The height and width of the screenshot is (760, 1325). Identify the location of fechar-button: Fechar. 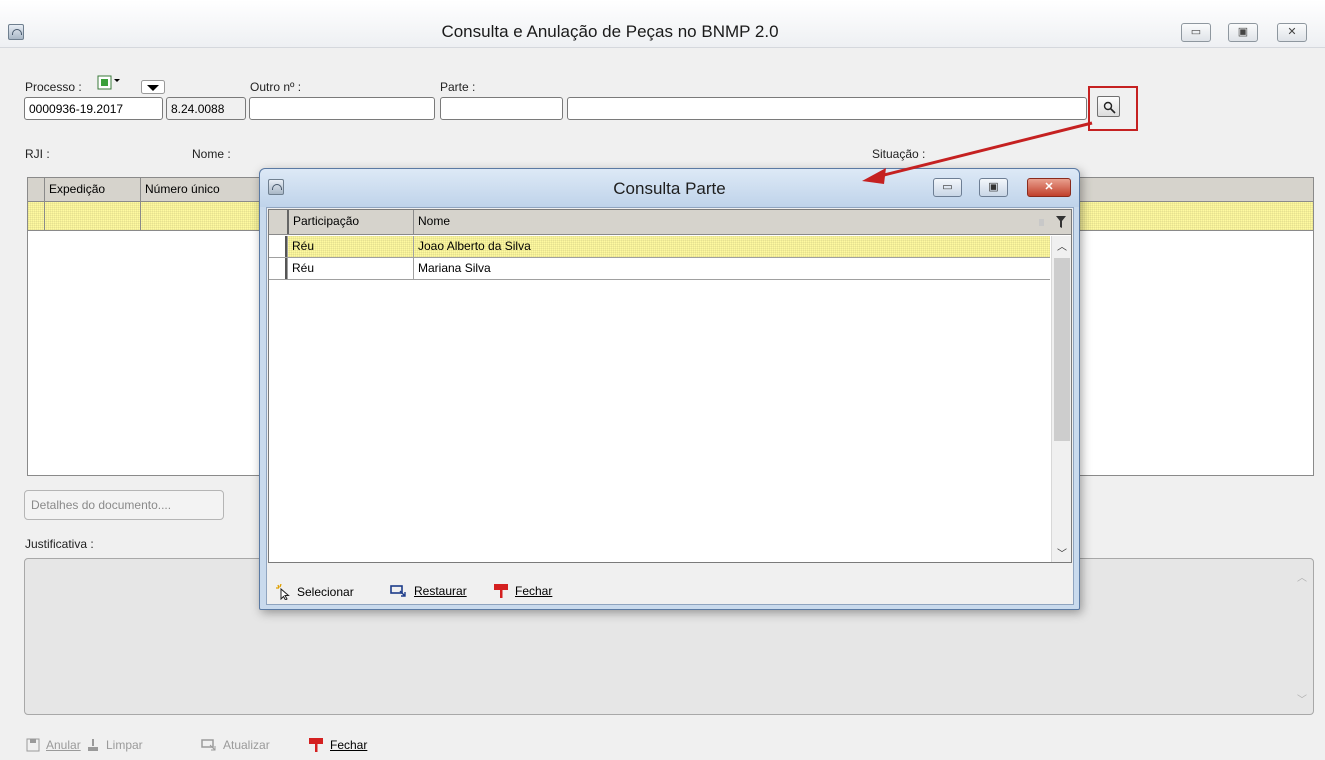
(337, 745).